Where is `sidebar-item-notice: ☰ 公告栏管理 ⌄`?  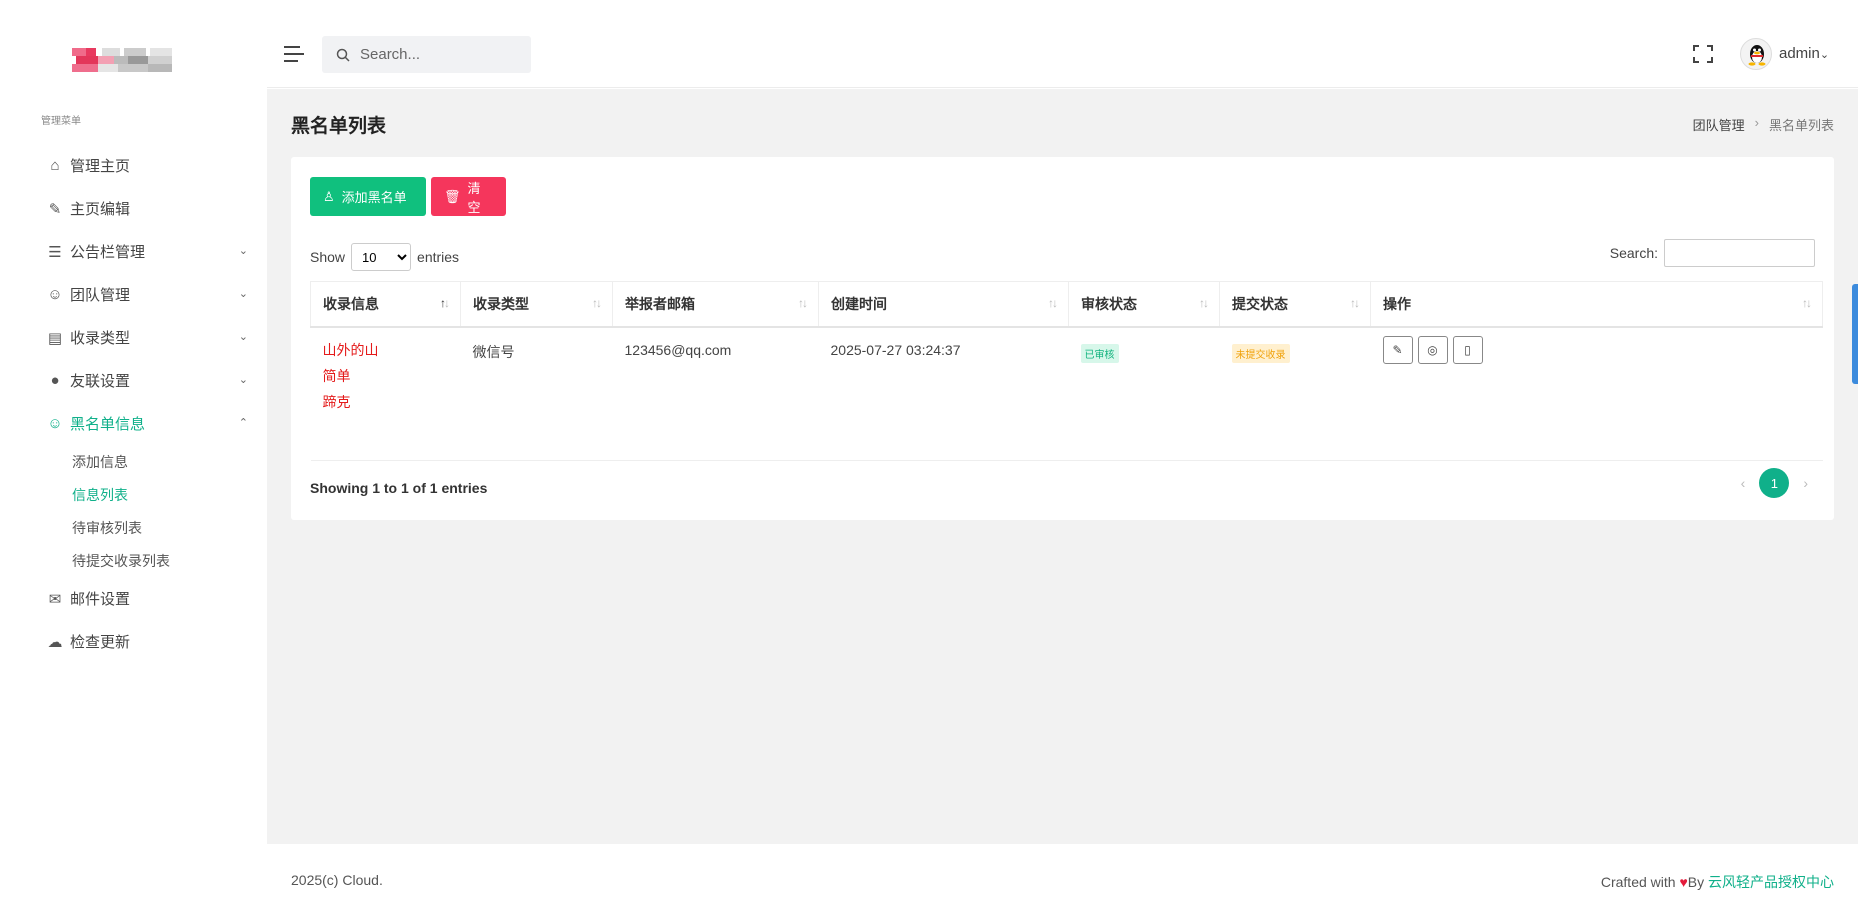 sidebar-item-notice: ☰ 公告栏管理 ⌄ is located at coordinates (144, 251).